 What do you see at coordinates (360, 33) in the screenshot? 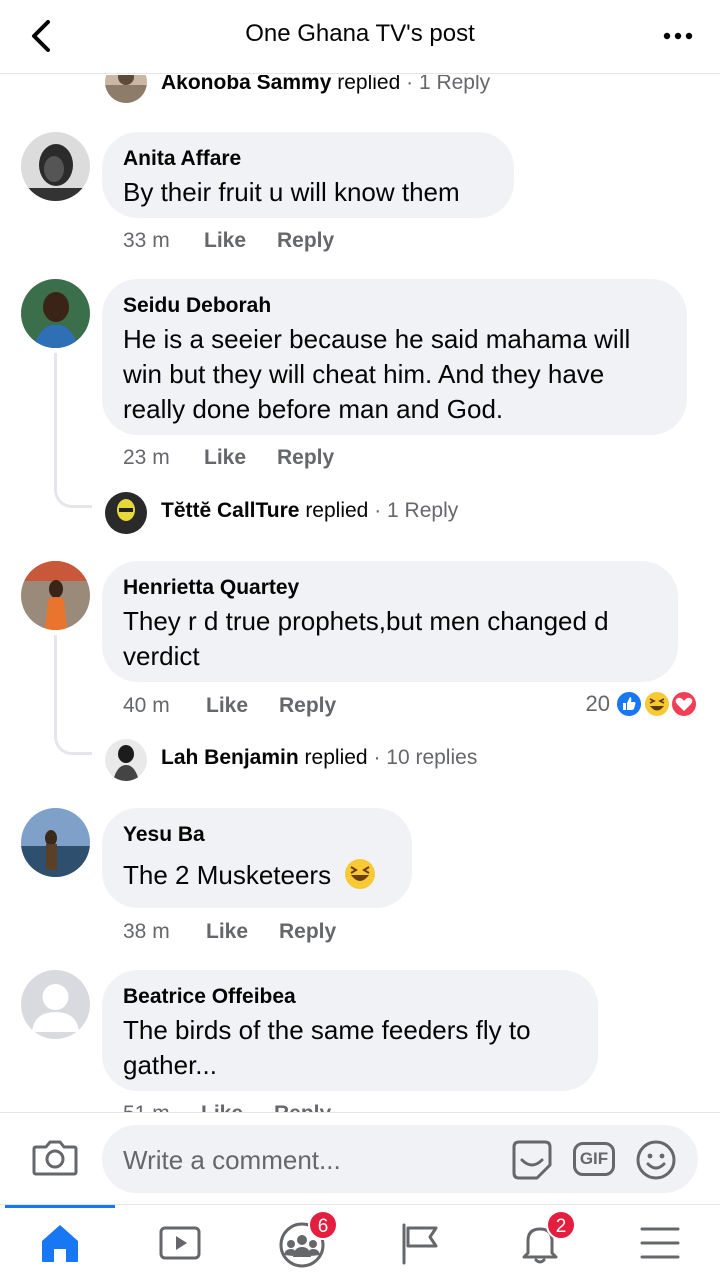
I see `page-title: One Ghana TV's post` at bounding box center [360, 33].